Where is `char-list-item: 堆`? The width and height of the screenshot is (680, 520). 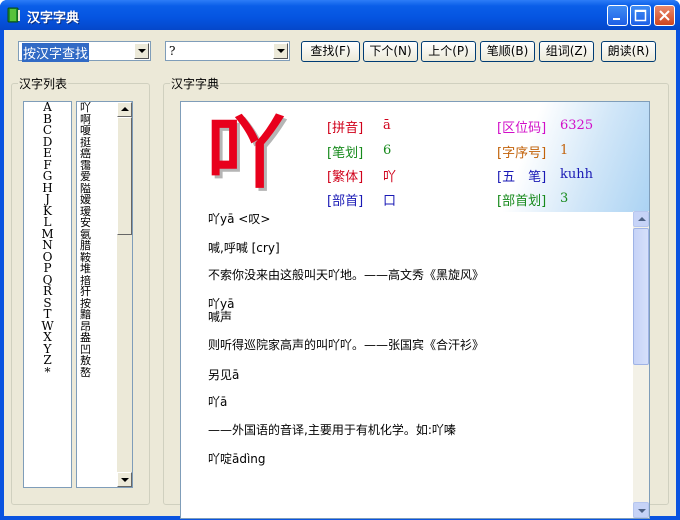 char-list-item: 堆 is located at coordinates (97, 269).